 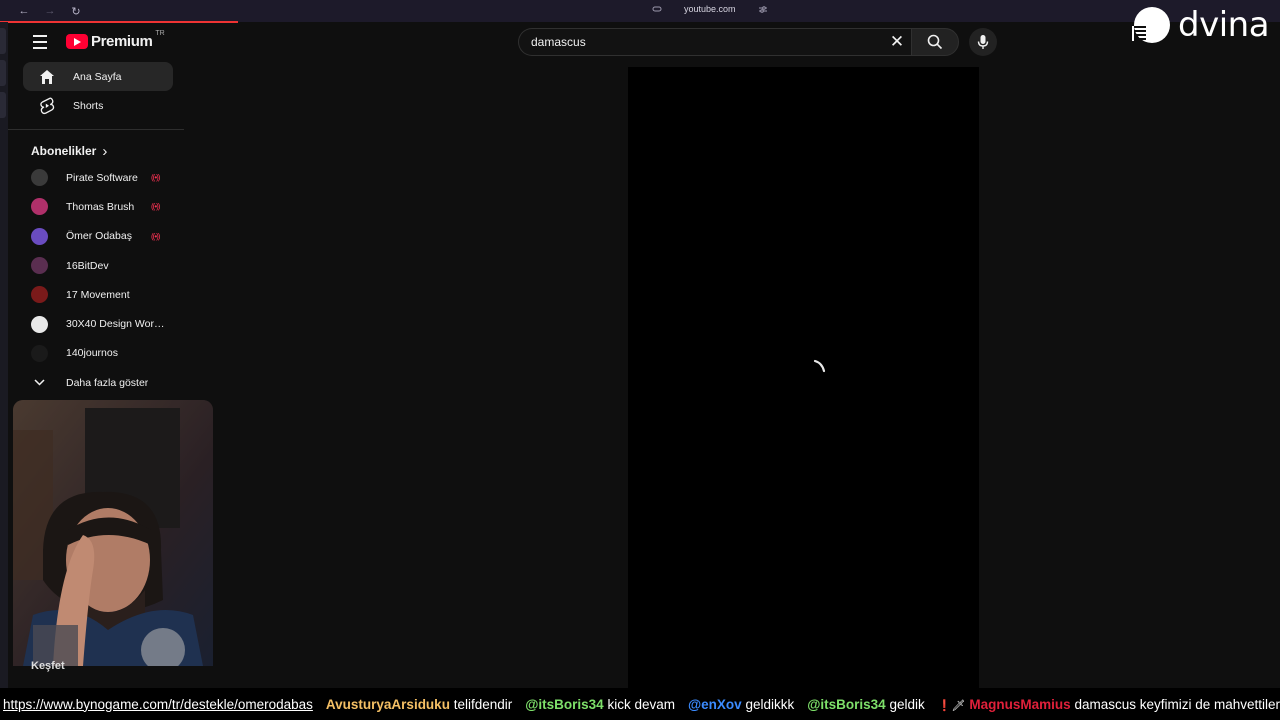 What do you see at coordinates (47, 106) in the screenshot?
I see `shorts-icon` at bounding box center [47, 106].